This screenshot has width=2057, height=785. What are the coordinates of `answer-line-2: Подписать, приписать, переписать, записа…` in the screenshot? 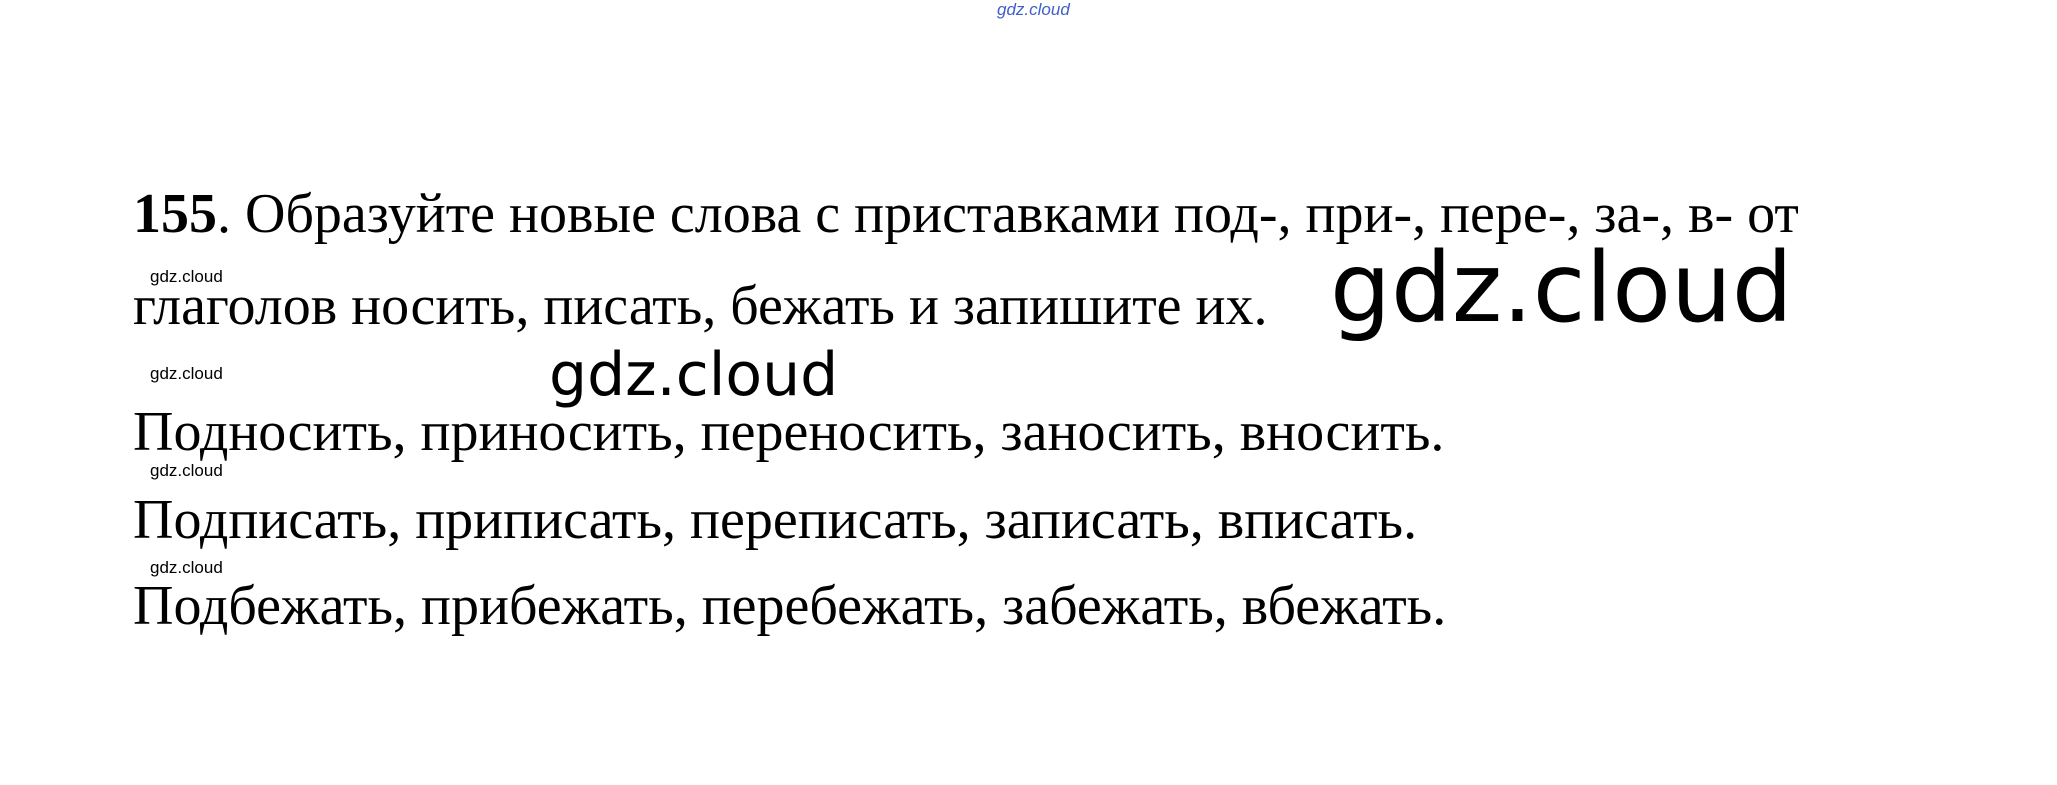 It's located at (775, 520).